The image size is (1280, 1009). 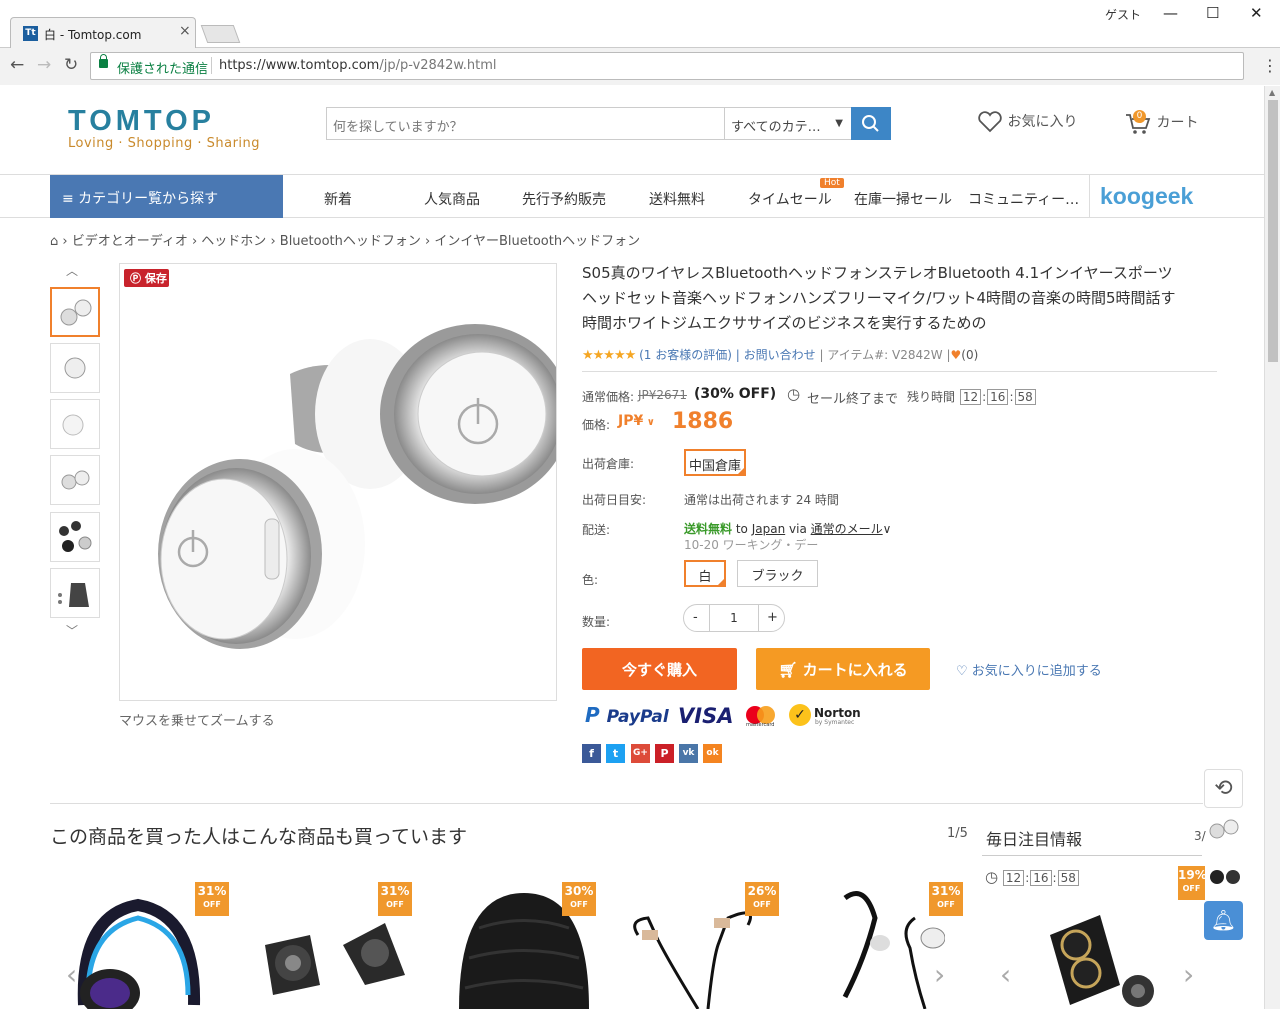 I want to click on google-plus-icon: G+, so click(x=640, y=753).